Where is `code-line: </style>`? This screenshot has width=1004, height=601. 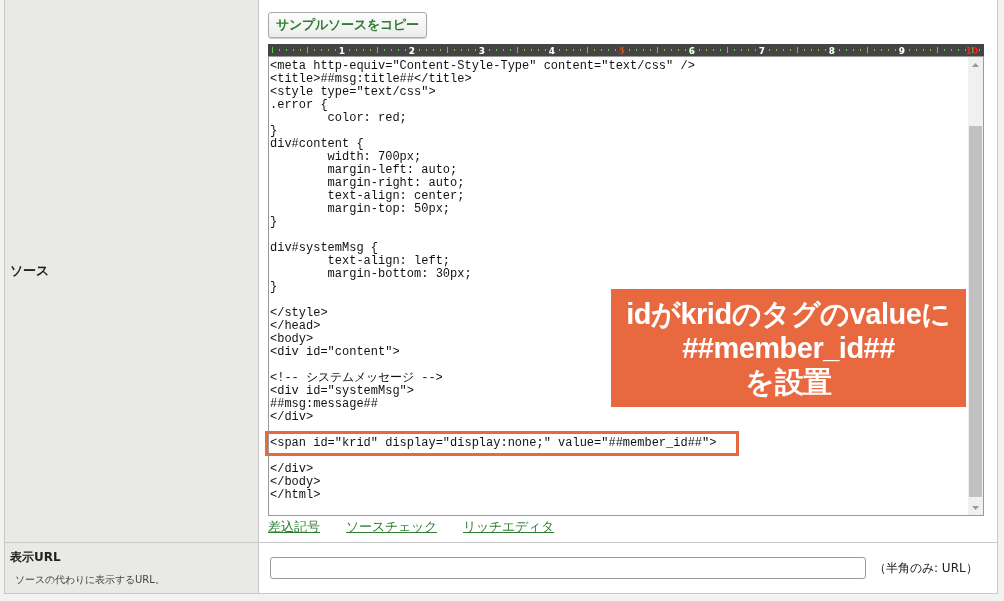 code-line: </style> is located at coordinates (299, 313).